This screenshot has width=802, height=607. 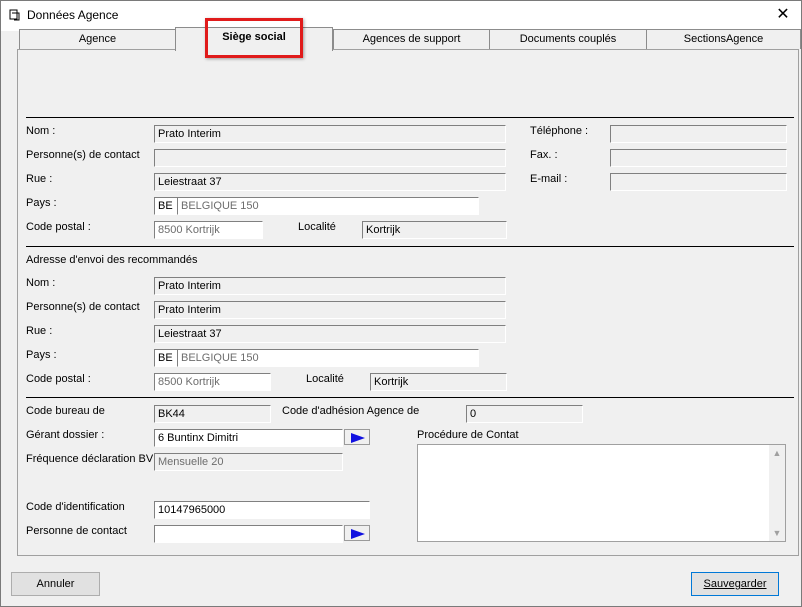 I want to click on scroll-down-icon: ▼, so click(x=777, y=533).